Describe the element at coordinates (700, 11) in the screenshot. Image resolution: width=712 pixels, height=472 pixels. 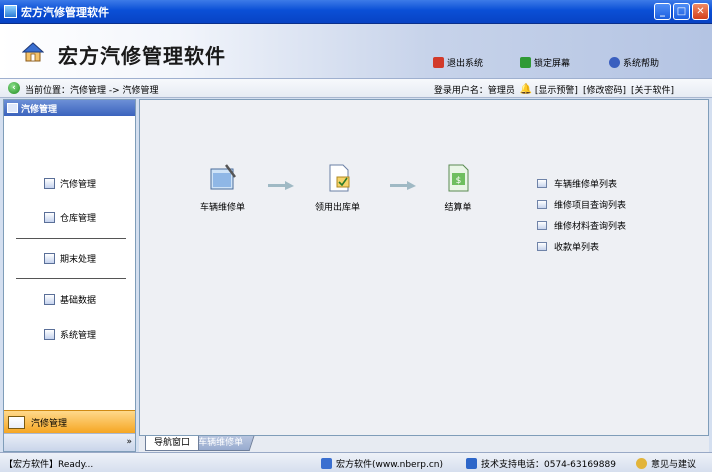
I see `close-button: ✕` at that location.